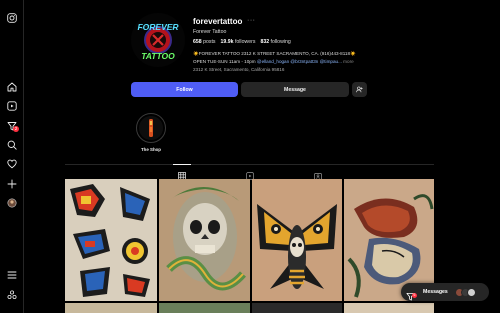 Image resolution: width=500 pixels, height=313 pixels. What do you see at coordinates (12, 87) in the screenshot?
I see `home-icon` at bounding box center [12, 87].